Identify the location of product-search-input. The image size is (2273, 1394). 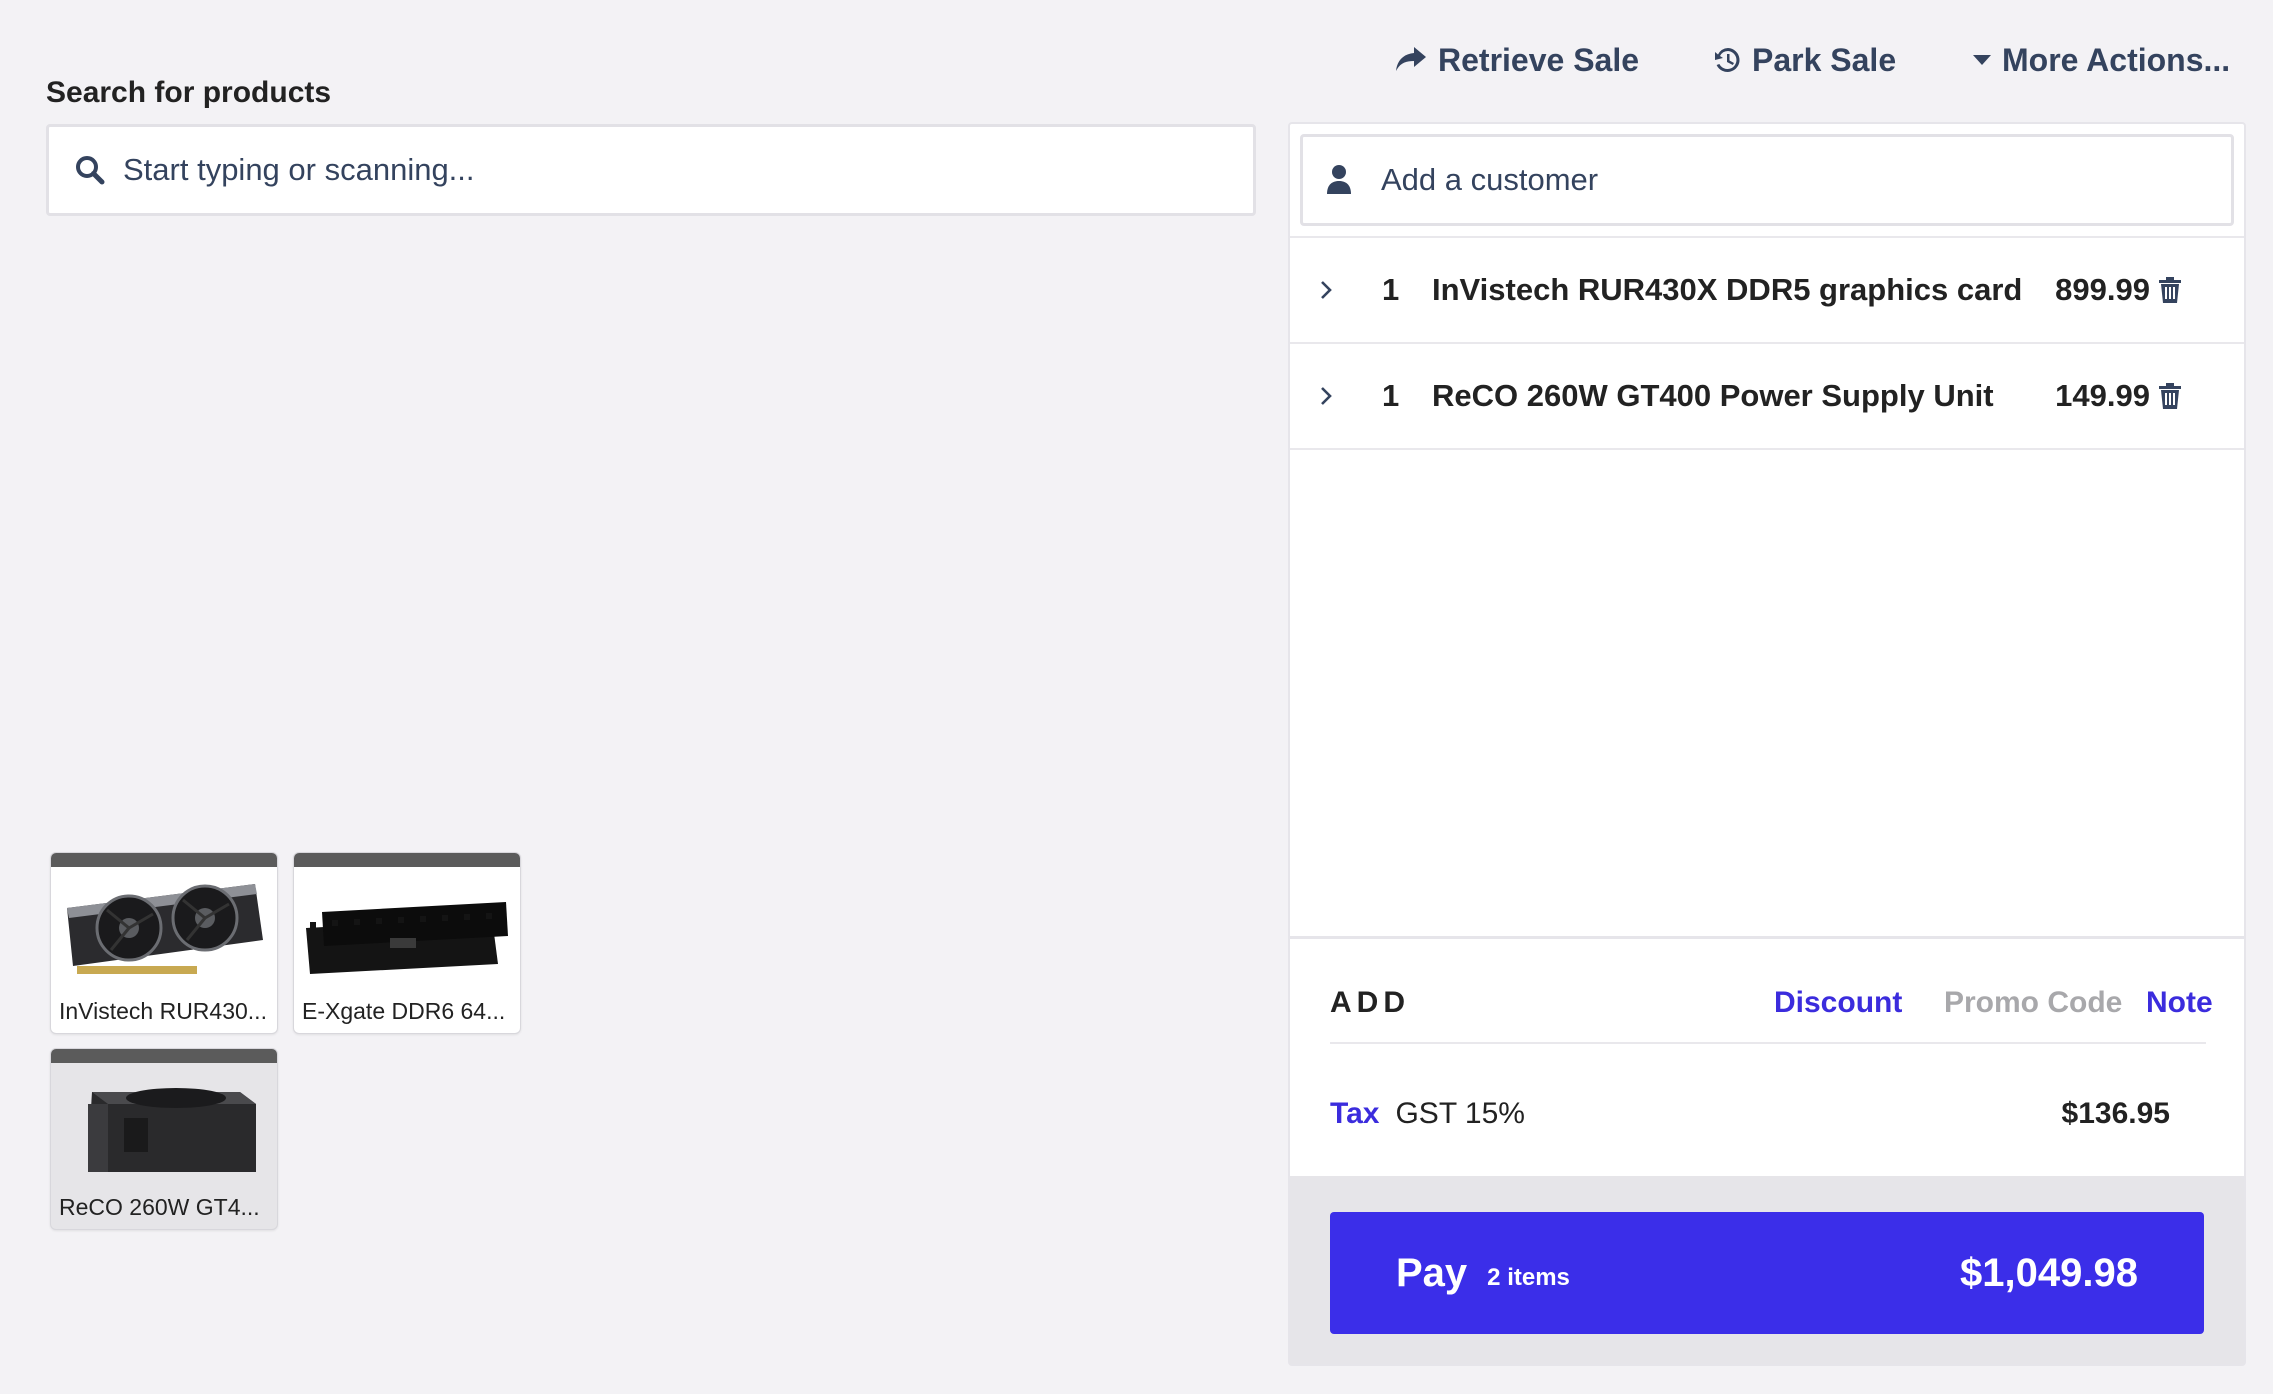
(673, 170).